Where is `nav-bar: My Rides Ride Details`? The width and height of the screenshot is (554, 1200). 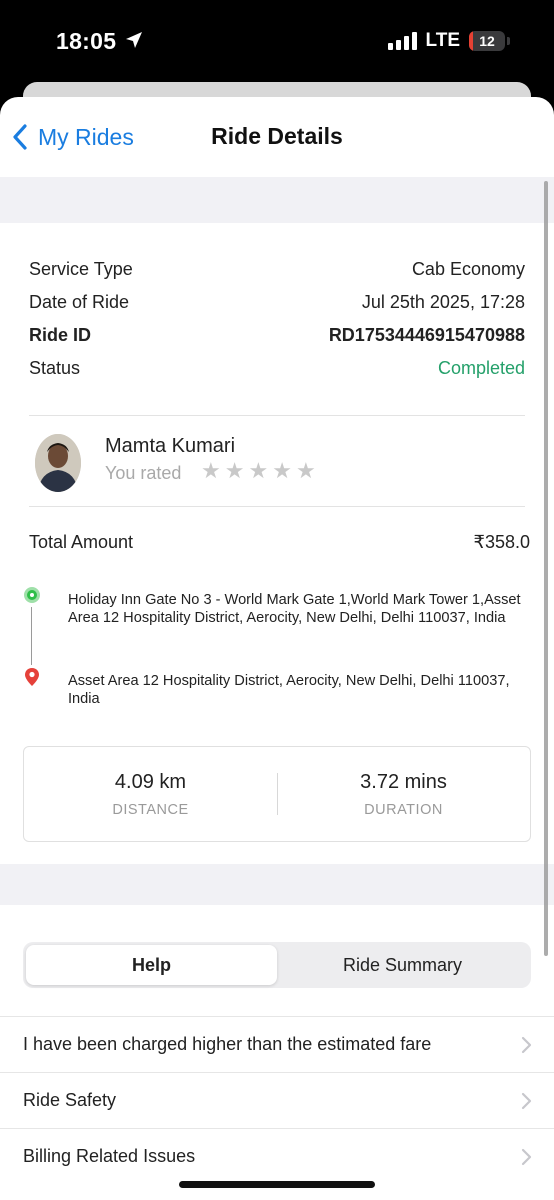 nav-bar: My Rides Ride Details is located at coordinates (277, 137).